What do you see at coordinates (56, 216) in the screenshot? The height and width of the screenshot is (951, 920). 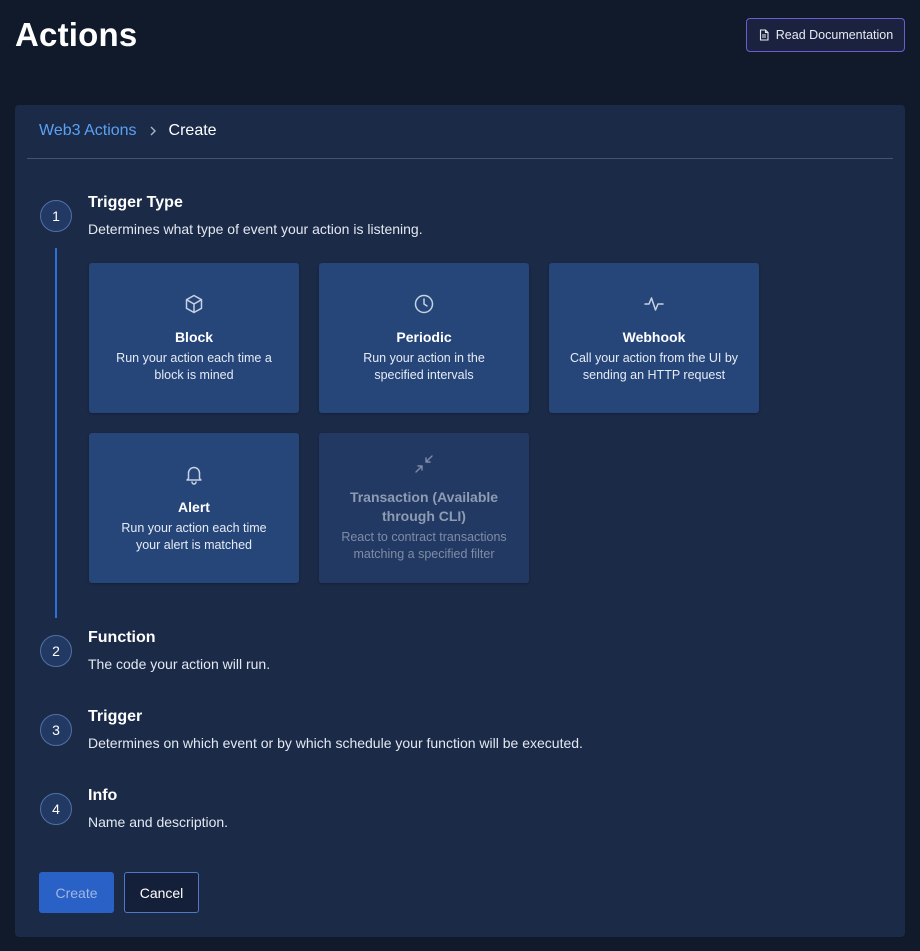 I see `step-number-1: 1` at bounding box center [56, 216].